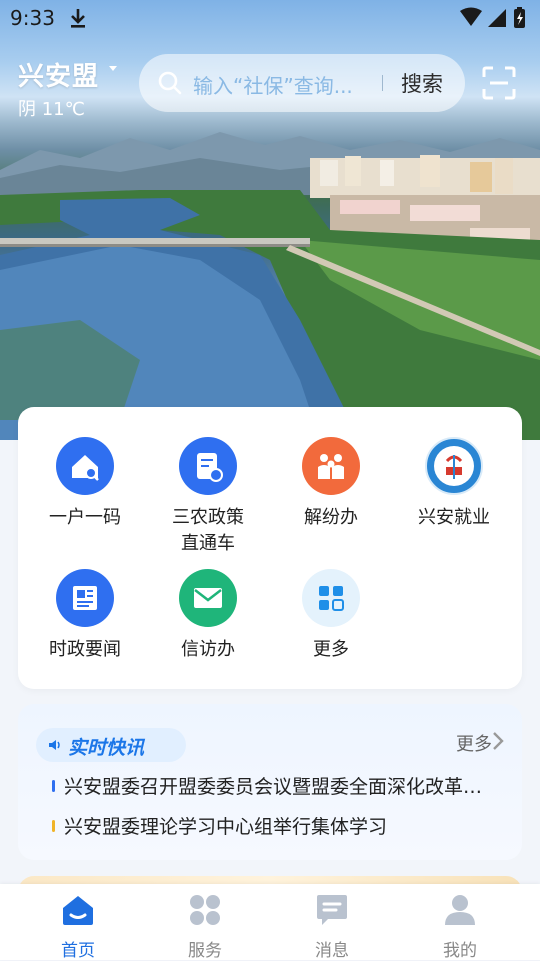 This screenshot has height=961, width=540. I want to click on news-item: 兴安盟委理论学习中心组举行集体学习, so click(274, 825).